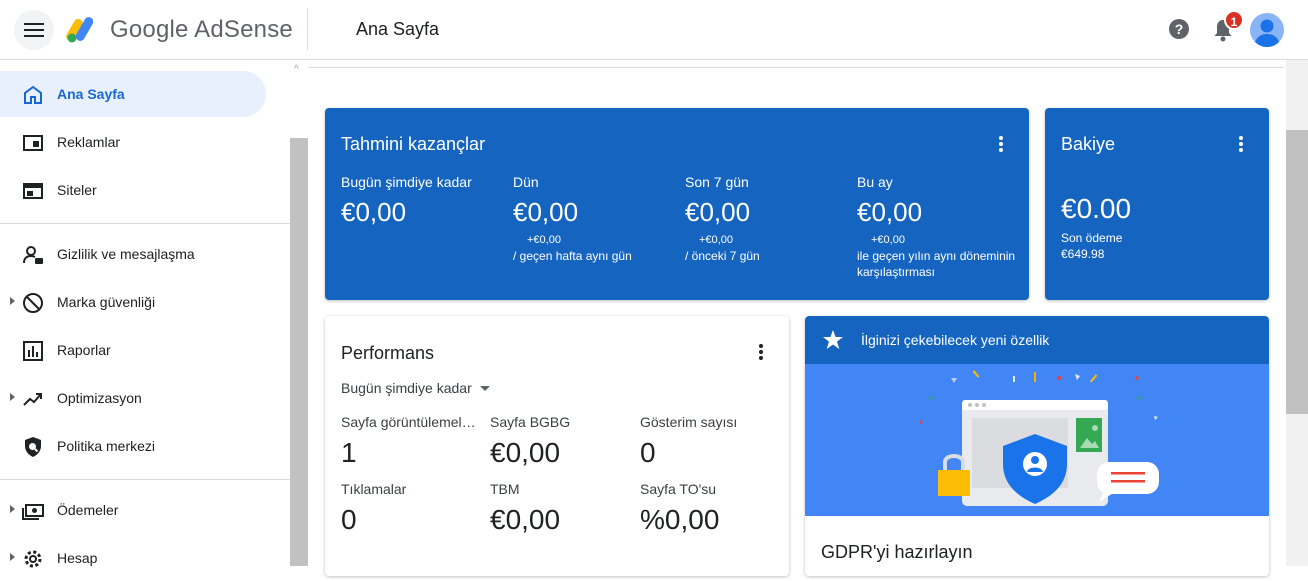 This screenshot has height=581, width=1308. Describe the element at coordinates (654, 30) in the screenshot. I see `top-bar: Google AdSense Ana Sayfa ? 1` at that location.